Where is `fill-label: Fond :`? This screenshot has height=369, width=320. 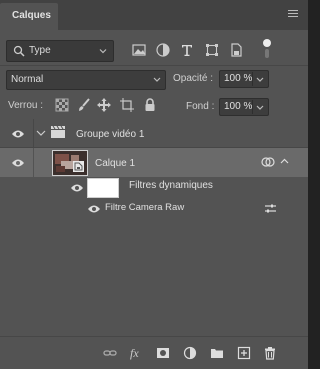
fill-label: Fond : is located at coordinates (200, 106).